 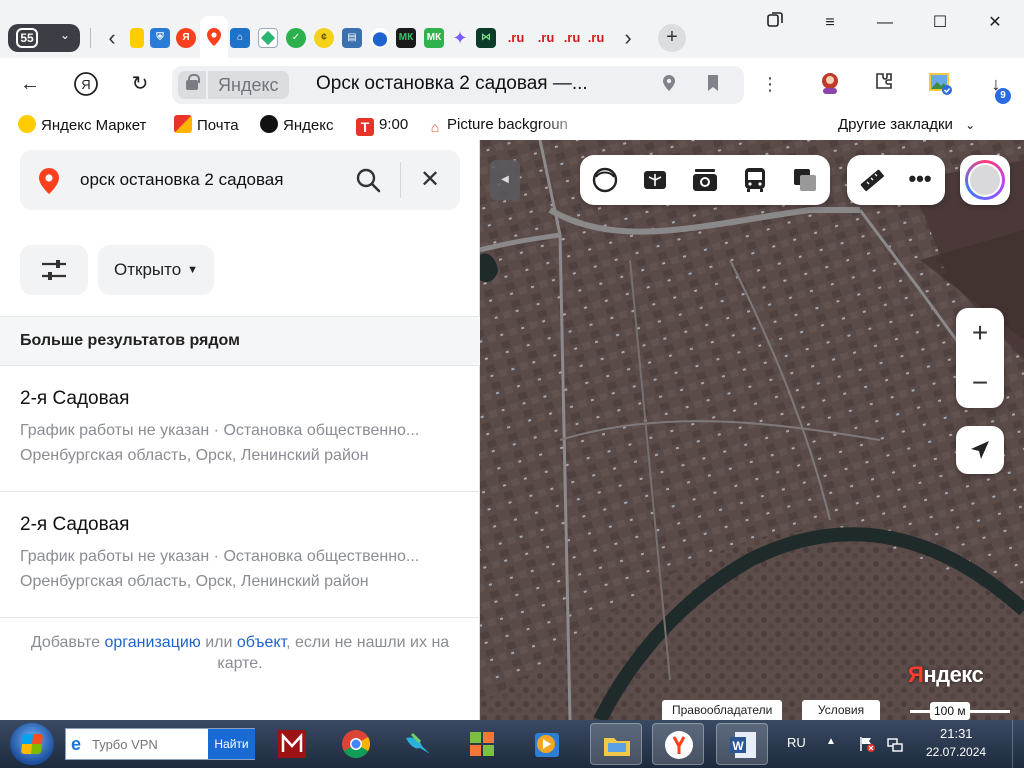 What do you see at coordinates (206, 125) in the screenshot?
I see `bookmark-mail: Почта` at bounding box center [206, 125].